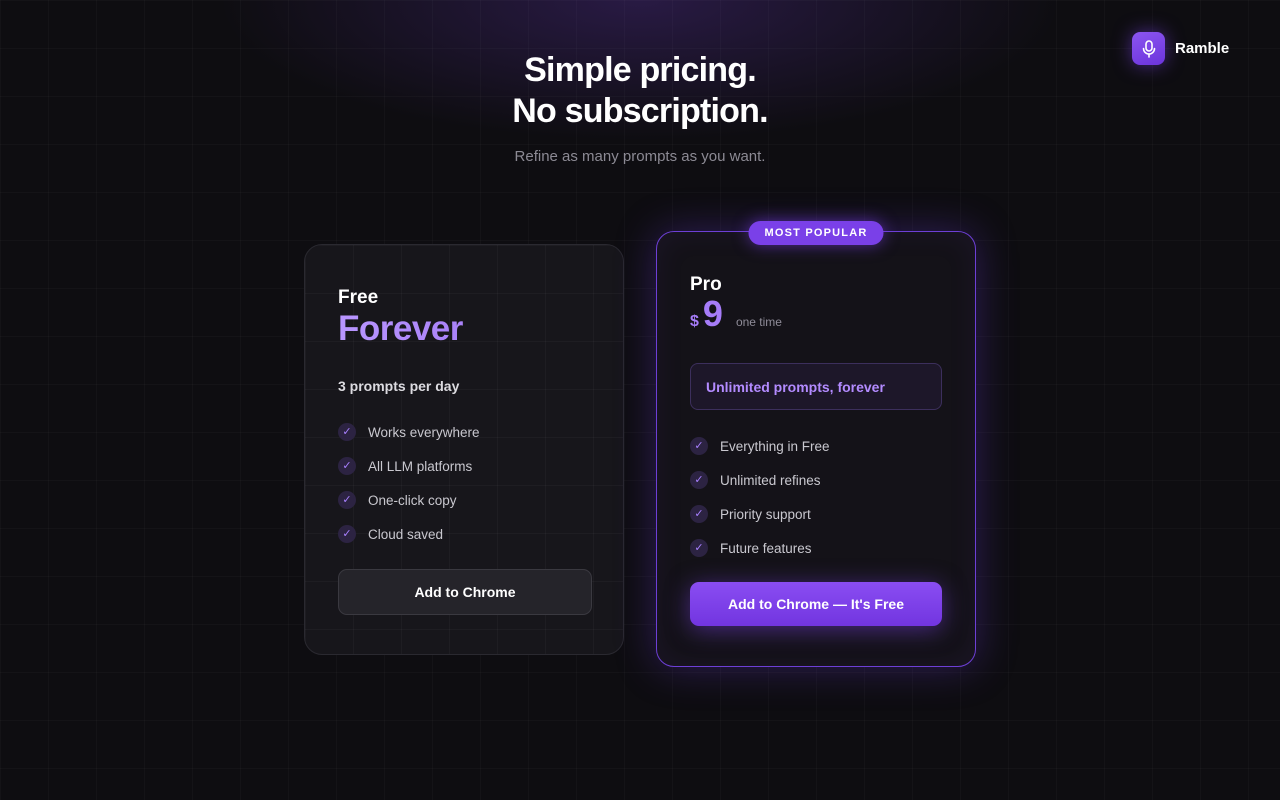  What do you see at coordinates (758, 322) in the screenshot?
I see `price-note: one time` at bounding box center [758, 322].